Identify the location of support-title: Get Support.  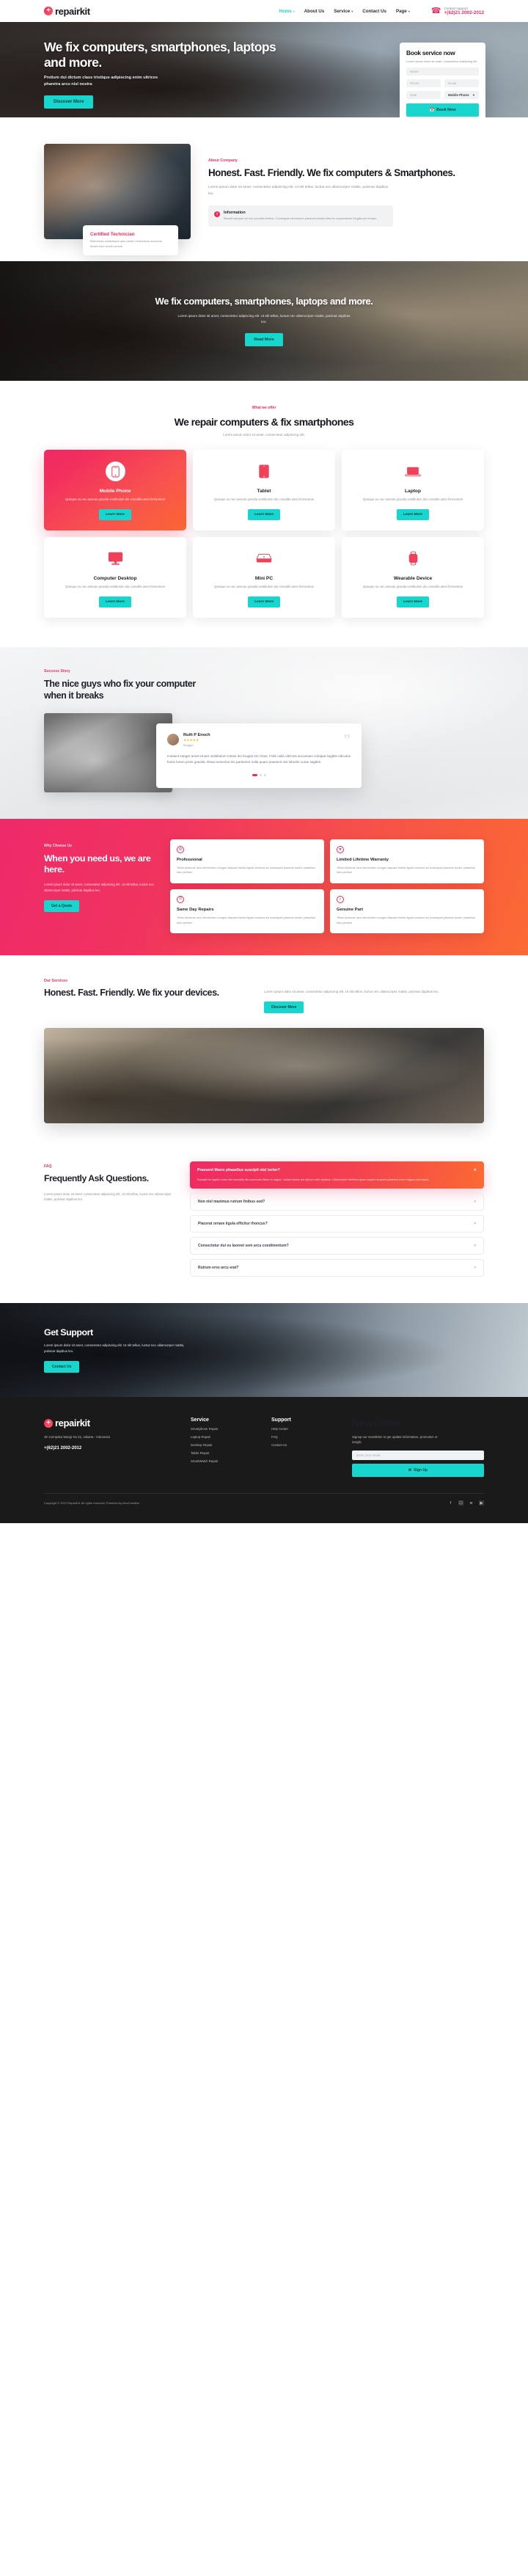
(68, 1332).